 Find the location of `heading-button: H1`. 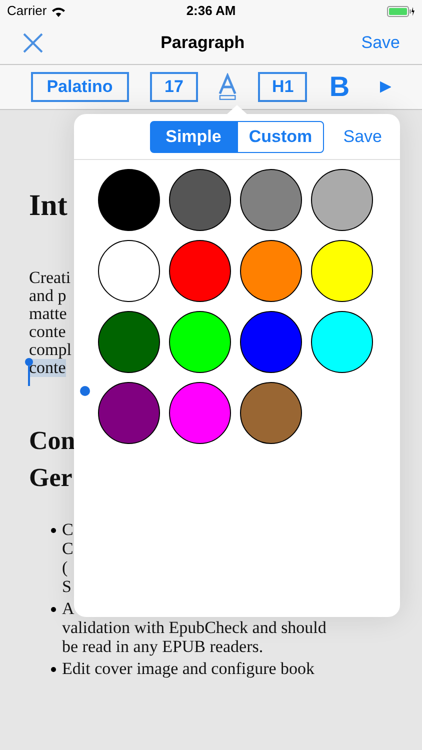

heading-button: H1 is located at coordinates (283, 87).